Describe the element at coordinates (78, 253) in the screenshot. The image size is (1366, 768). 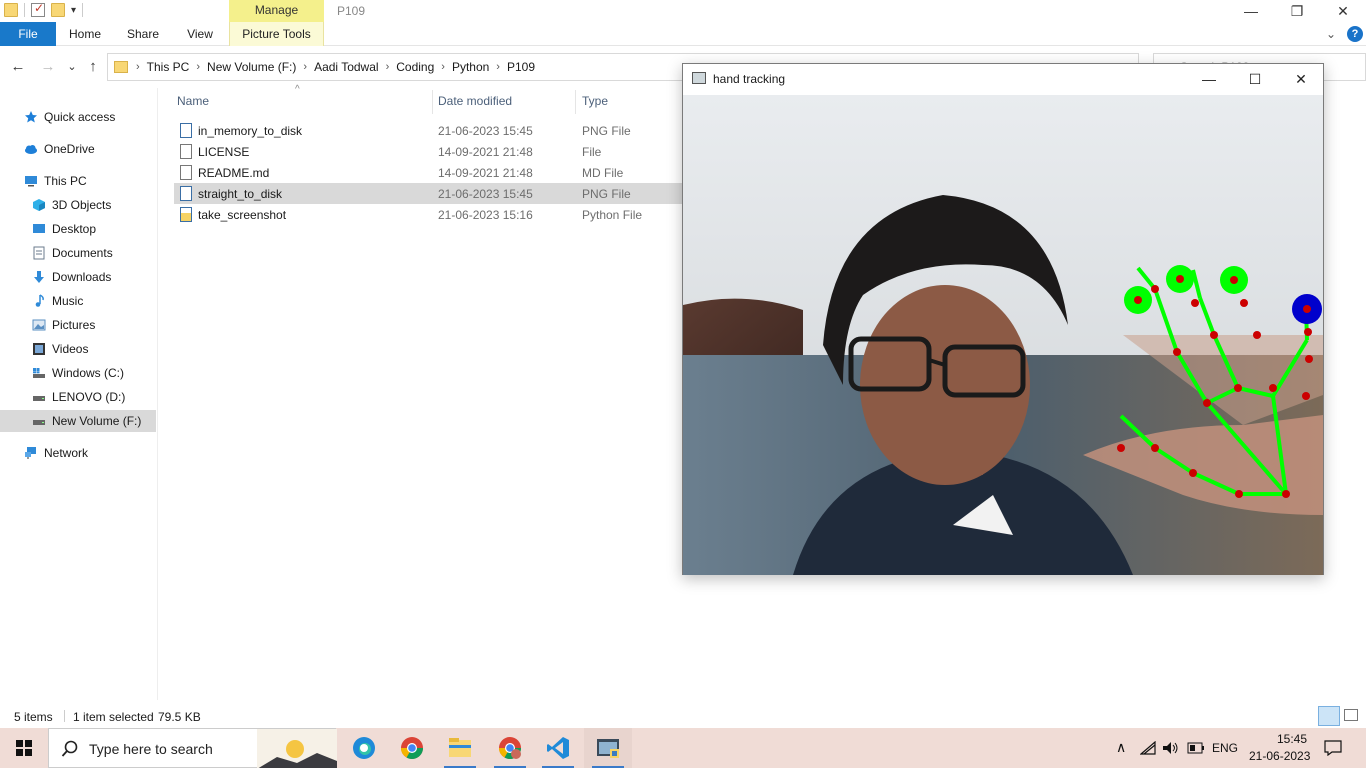
I see `sidebar-item-documents: Documents` at that location.